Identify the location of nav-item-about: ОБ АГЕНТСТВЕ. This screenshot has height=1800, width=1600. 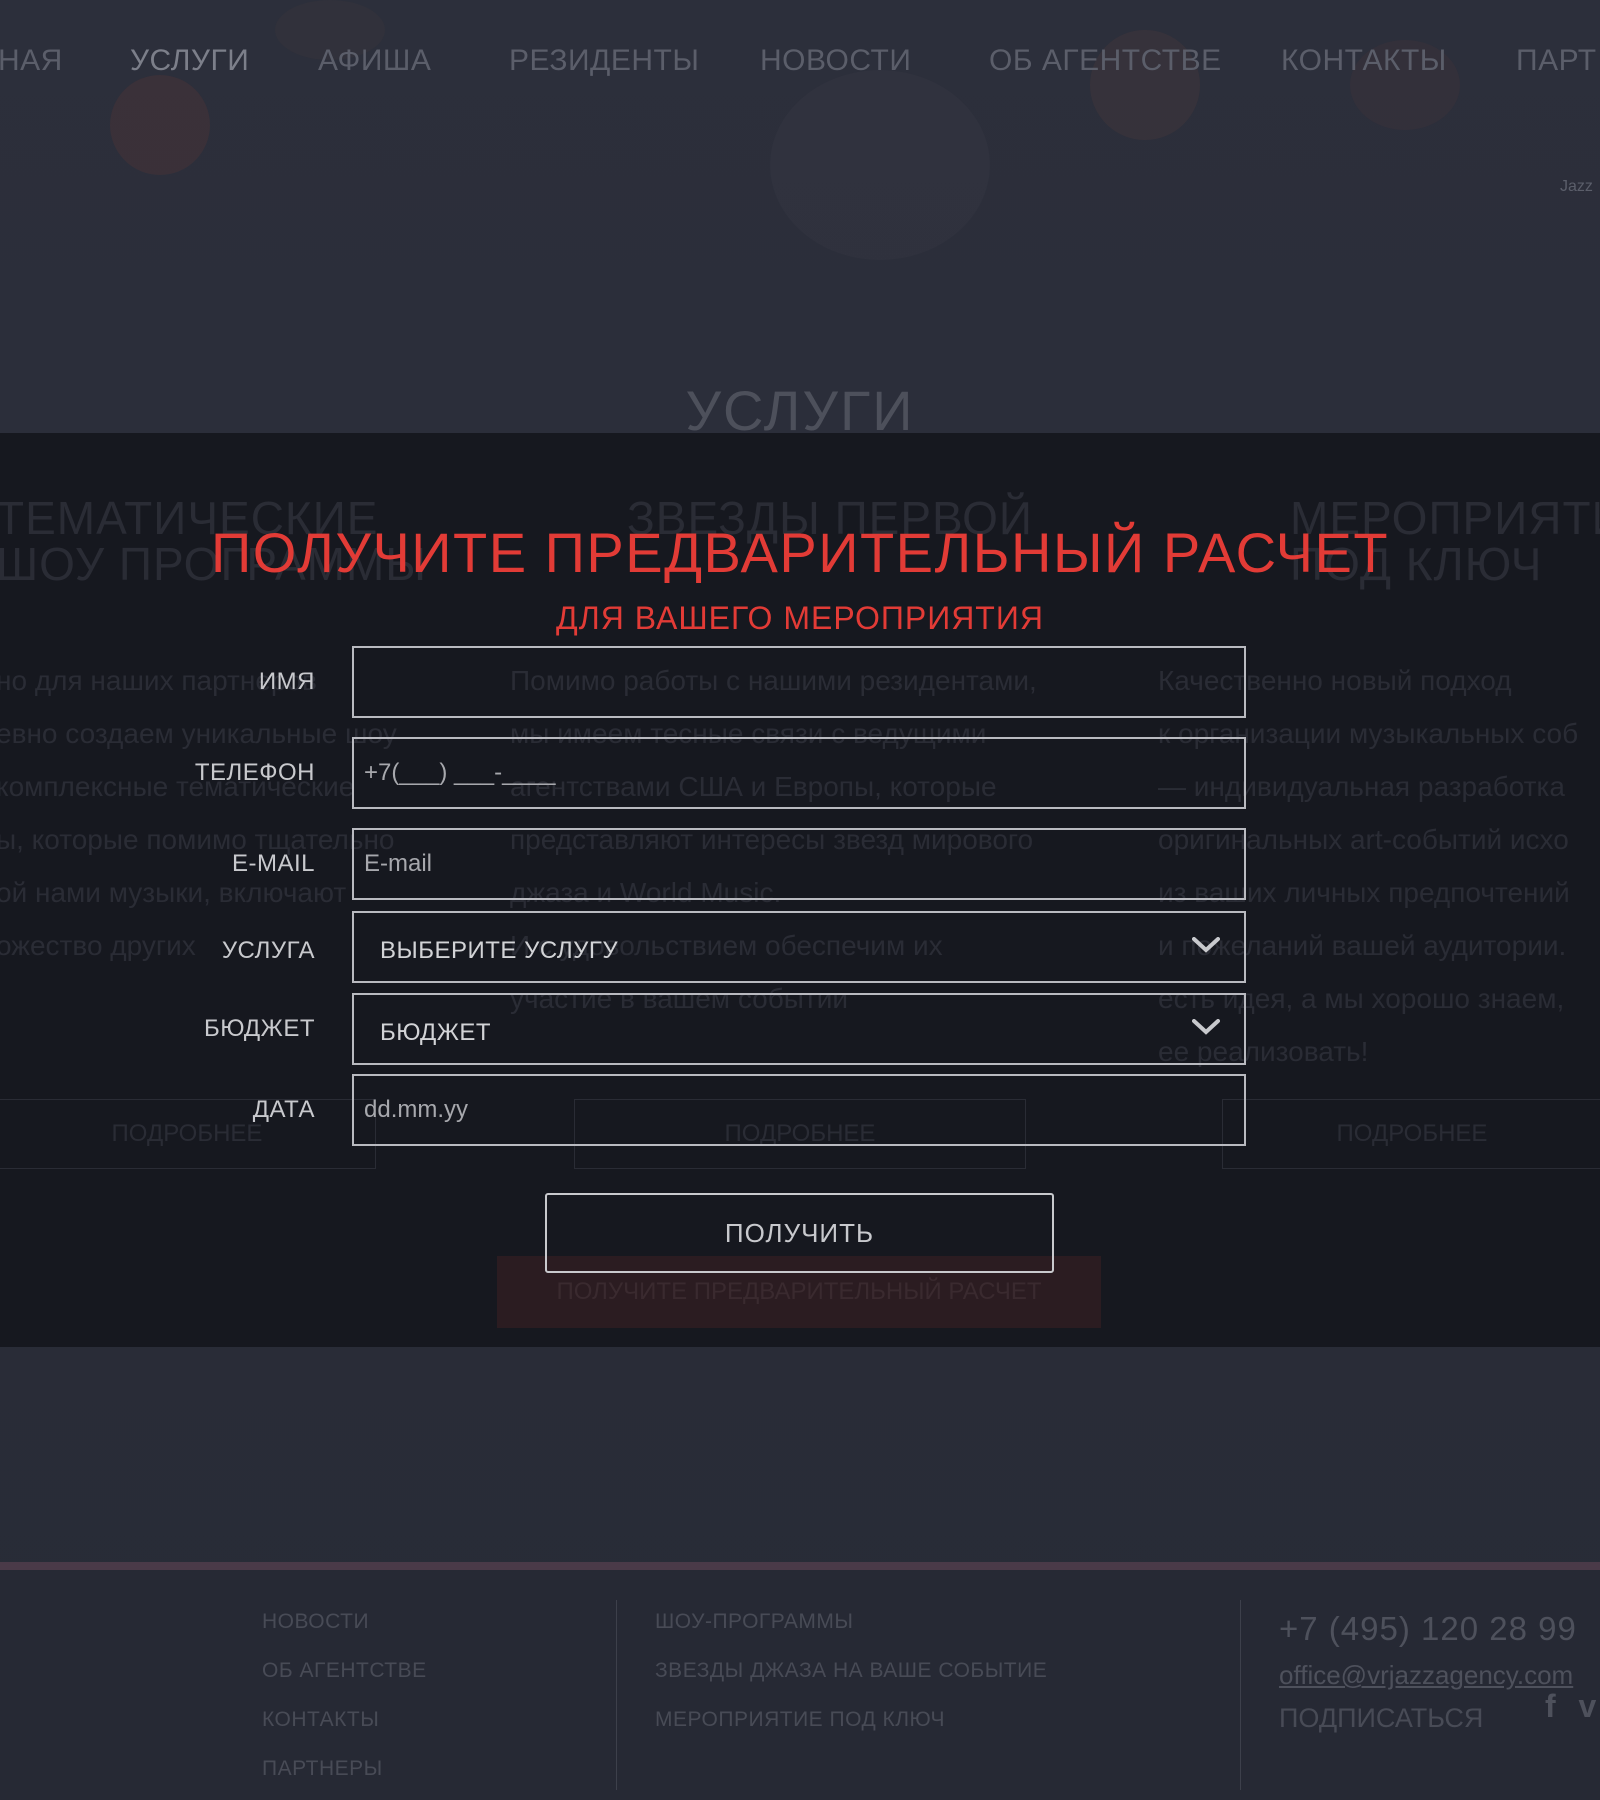
(1105, 61).